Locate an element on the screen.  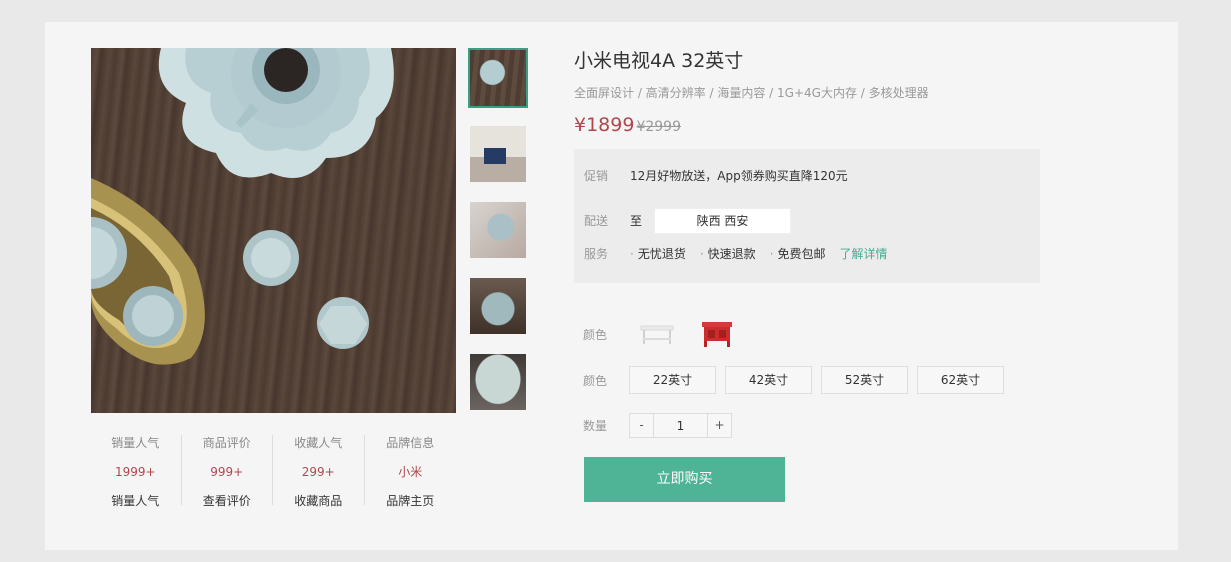
stat-heading: 收藏人气 is located at coordinates (318, 443).